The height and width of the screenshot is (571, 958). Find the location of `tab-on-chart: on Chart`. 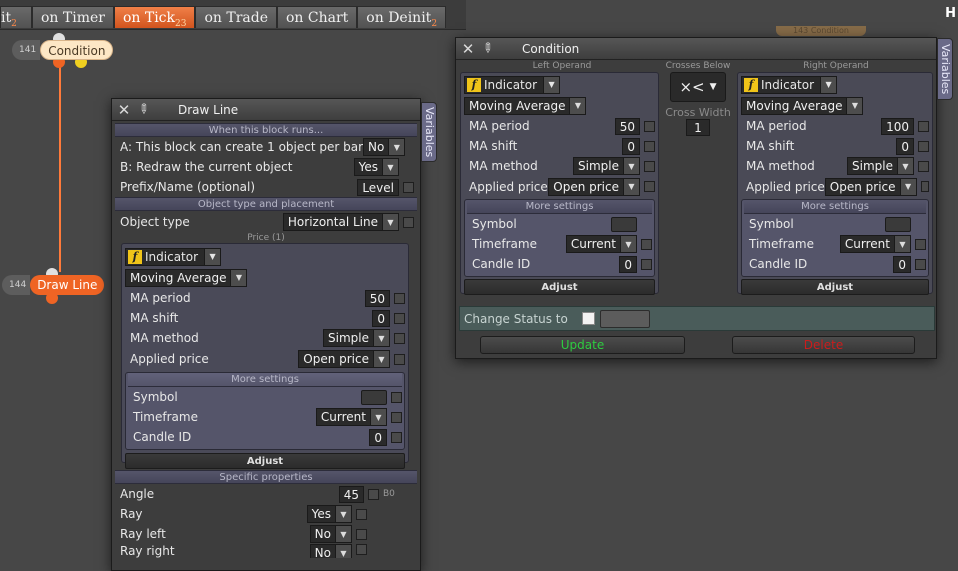

tab-on-chart: on Chart is located at coordinates (317, 17).